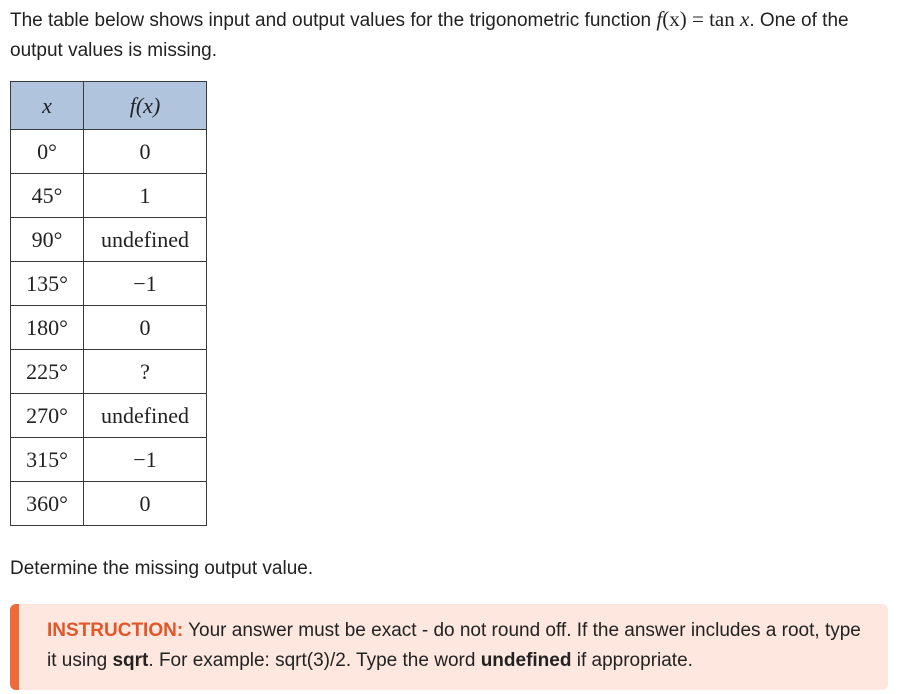 The image size is (898, 694). I want to click on cell-fx: 1, so click(145, 195).